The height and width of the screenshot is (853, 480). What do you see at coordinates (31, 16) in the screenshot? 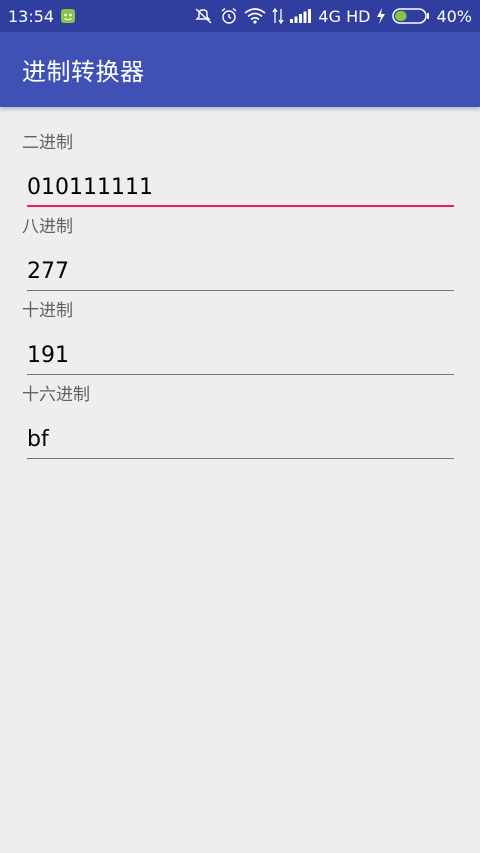
I see `clock-text: 13:54` at bounding box center [31, 16].